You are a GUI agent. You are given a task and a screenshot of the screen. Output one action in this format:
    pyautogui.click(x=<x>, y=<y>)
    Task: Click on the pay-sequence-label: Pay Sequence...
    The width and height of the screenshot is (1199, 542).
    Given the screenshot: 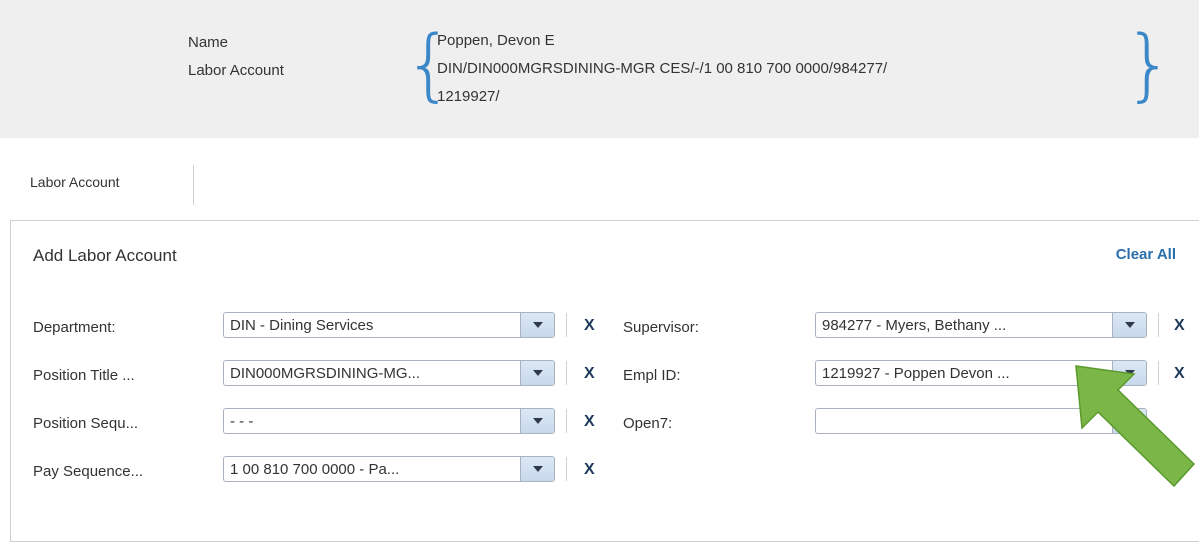 What is the action you would take?
    pyautogui.click(x=88, y=471)
    